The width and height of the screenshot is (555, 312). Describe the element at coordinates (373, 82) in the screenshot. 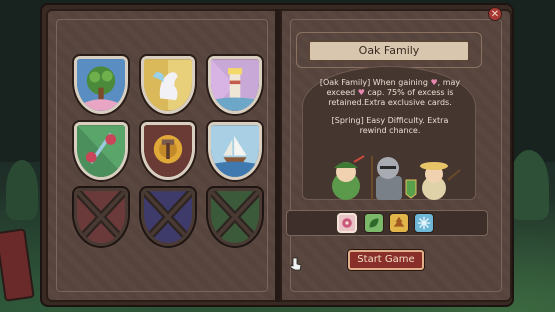

I see `desc-prefix: [Oak Family] When gaining` at that location.